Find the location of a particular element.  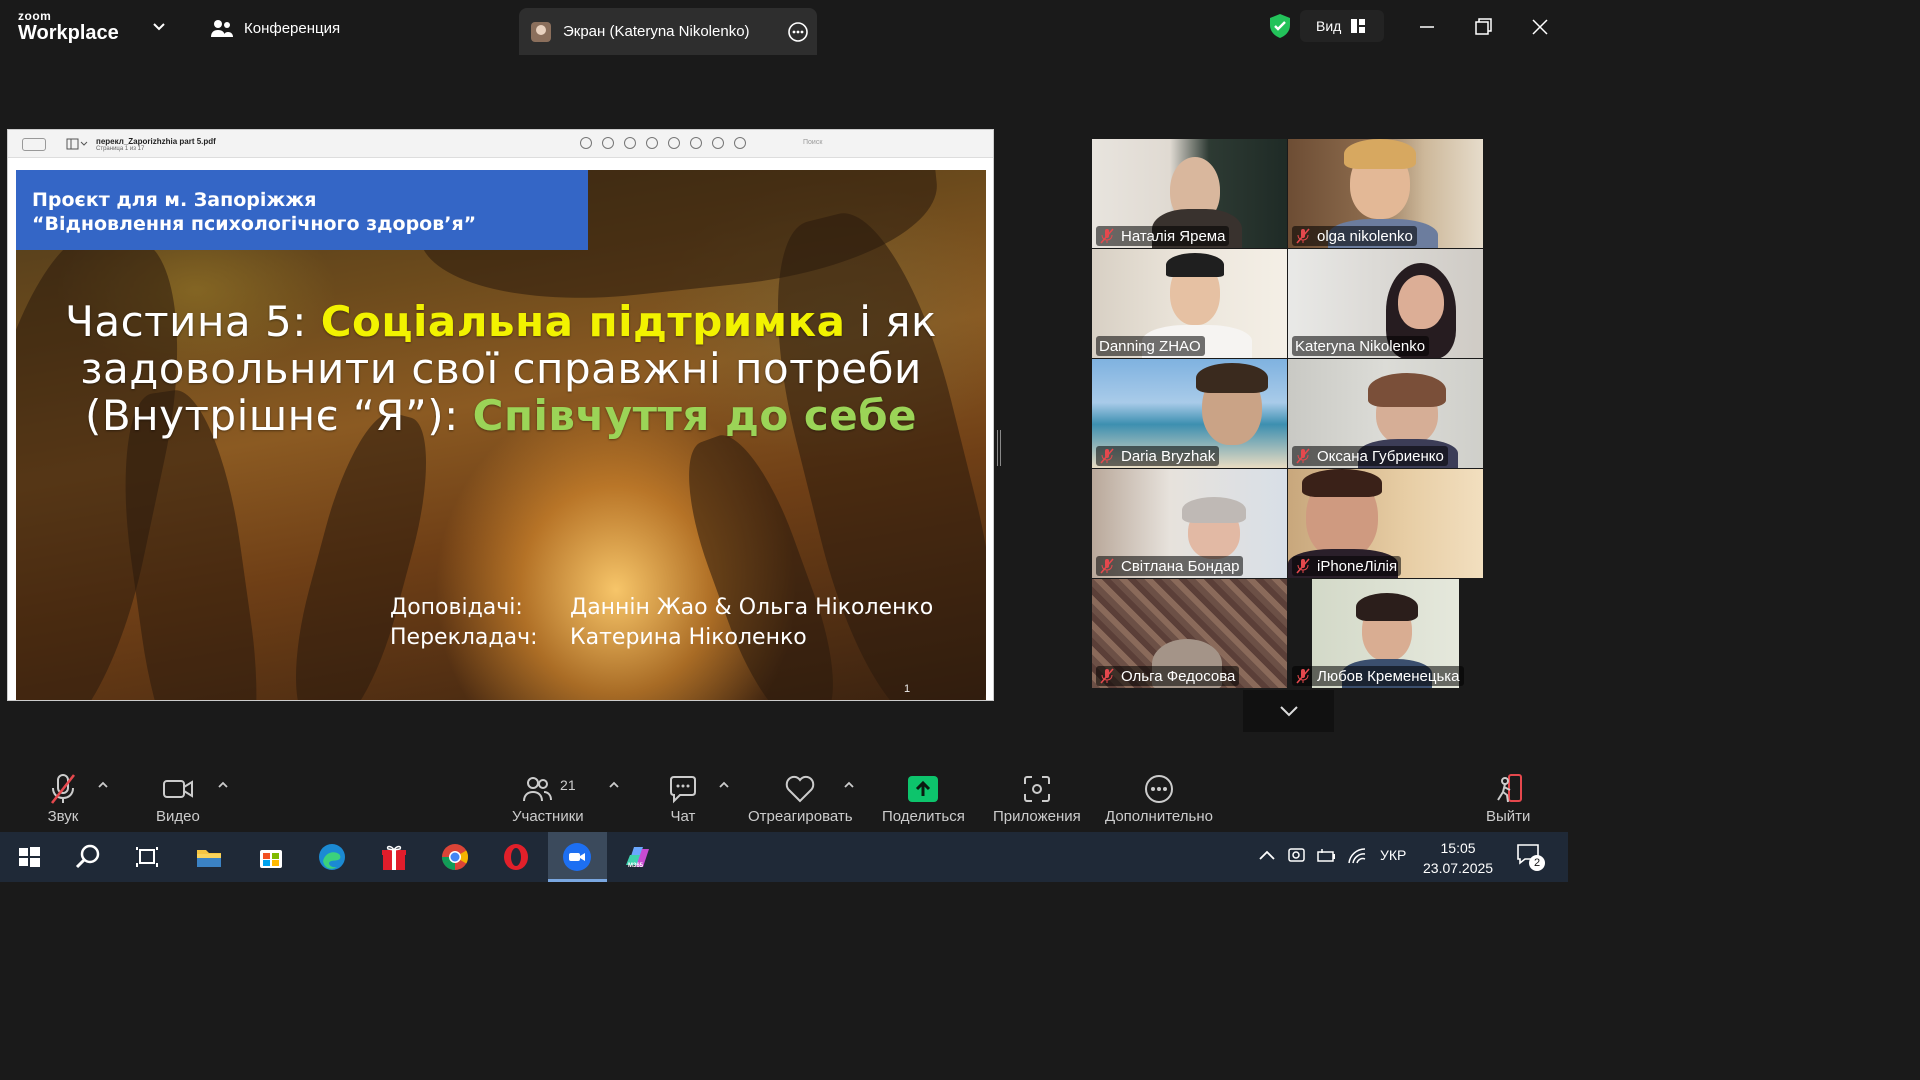

file-explorer-icon is located at coordinates (209, 857).